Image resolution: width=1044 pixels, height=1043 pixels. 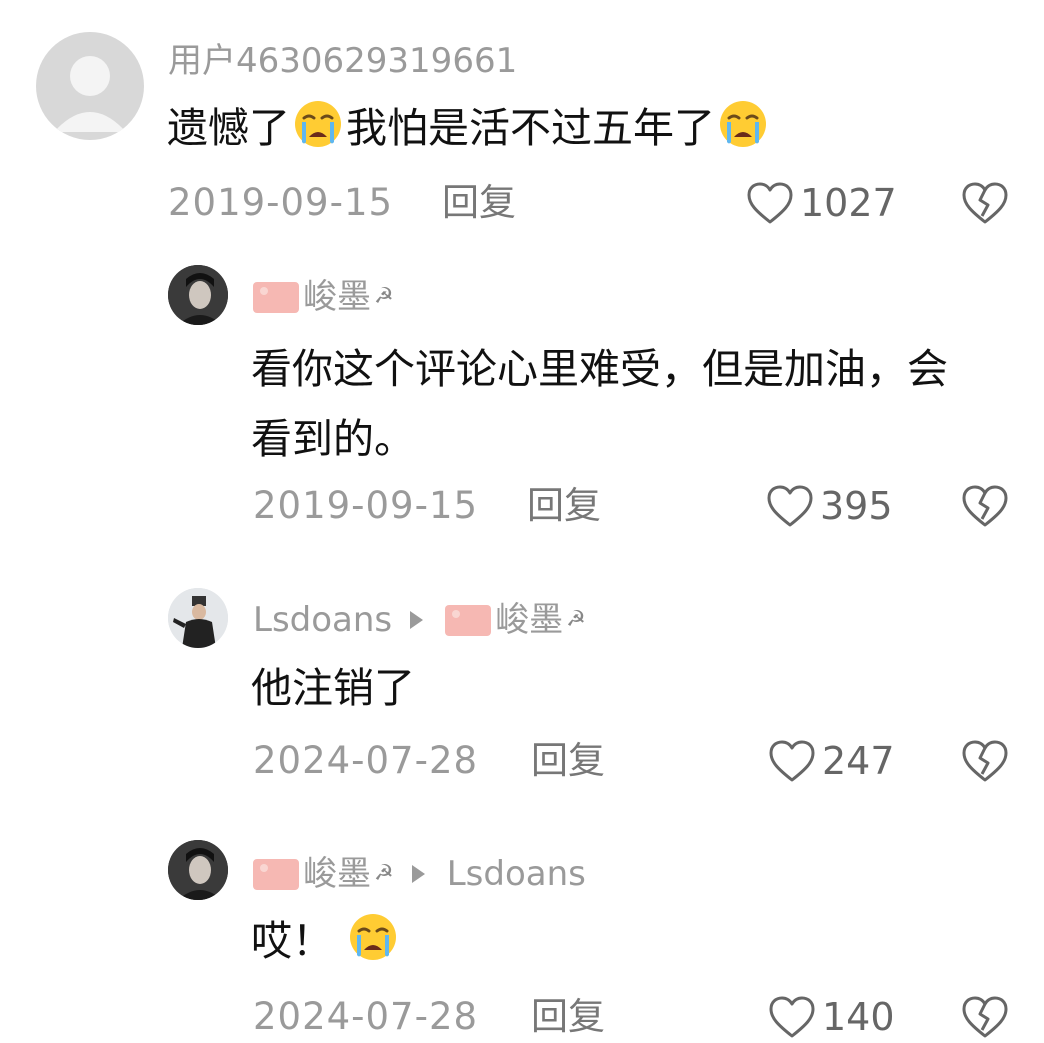 I want to click on like-button: 140, so click(x=831, y=1017).